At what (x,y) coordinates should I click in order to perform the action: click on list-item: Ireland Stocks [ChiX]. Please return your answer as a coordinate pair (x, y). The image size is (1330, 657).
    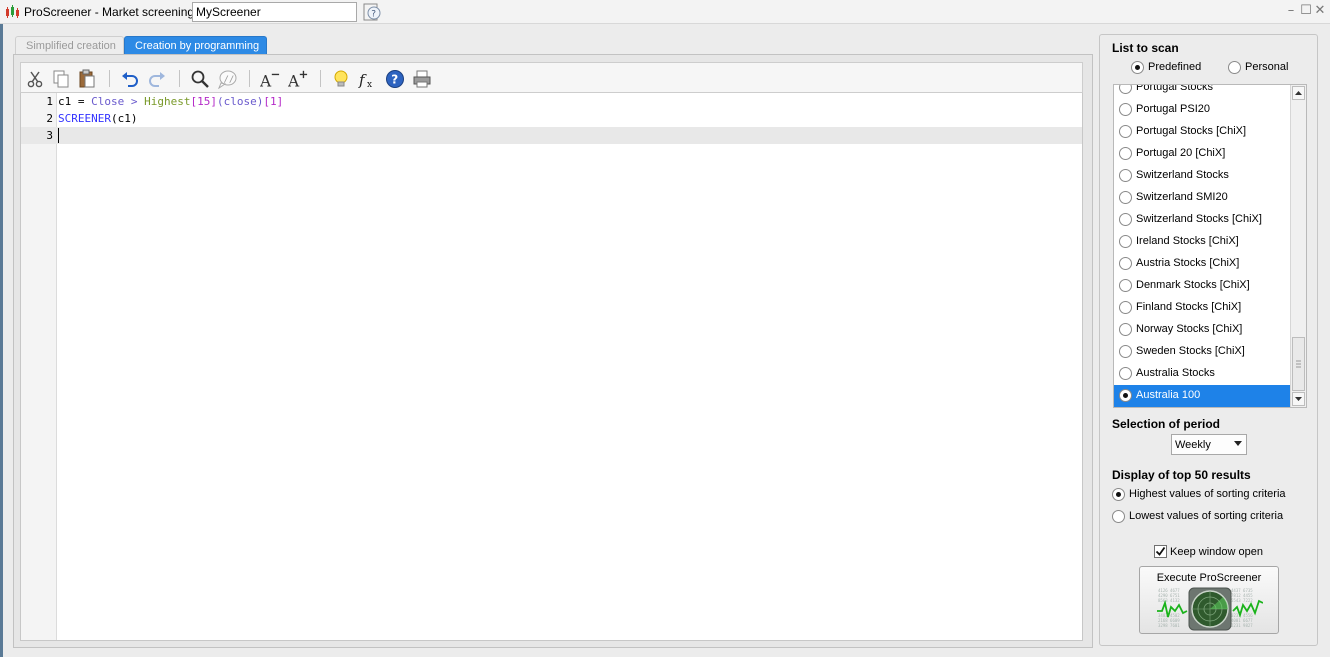
    Looking at the image, I should click on (1202, 242).